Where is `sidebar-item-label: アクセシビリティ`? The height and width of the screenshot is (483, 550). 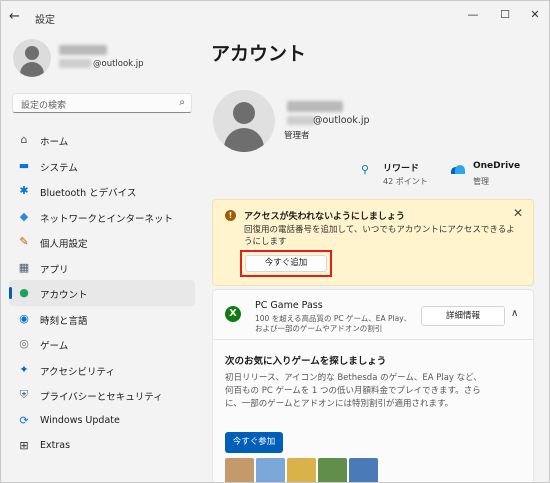
sidebar-item-label: アクセシビリティ is located at coordinates (77, 372).